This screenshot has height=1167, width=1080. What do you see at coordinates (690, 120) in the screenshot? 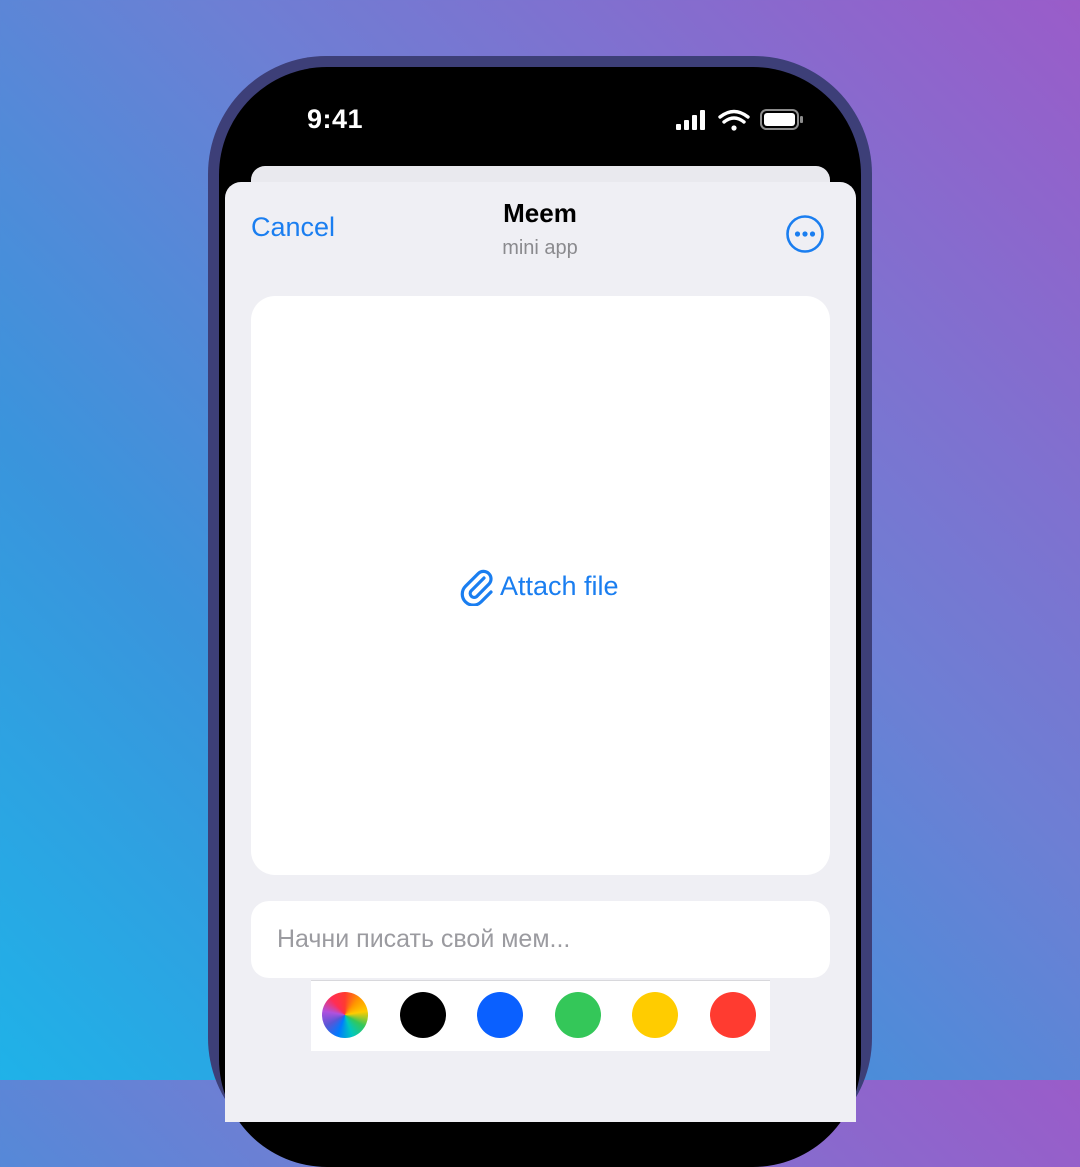
I see `signal-icon` at bounding box center [690, 120].